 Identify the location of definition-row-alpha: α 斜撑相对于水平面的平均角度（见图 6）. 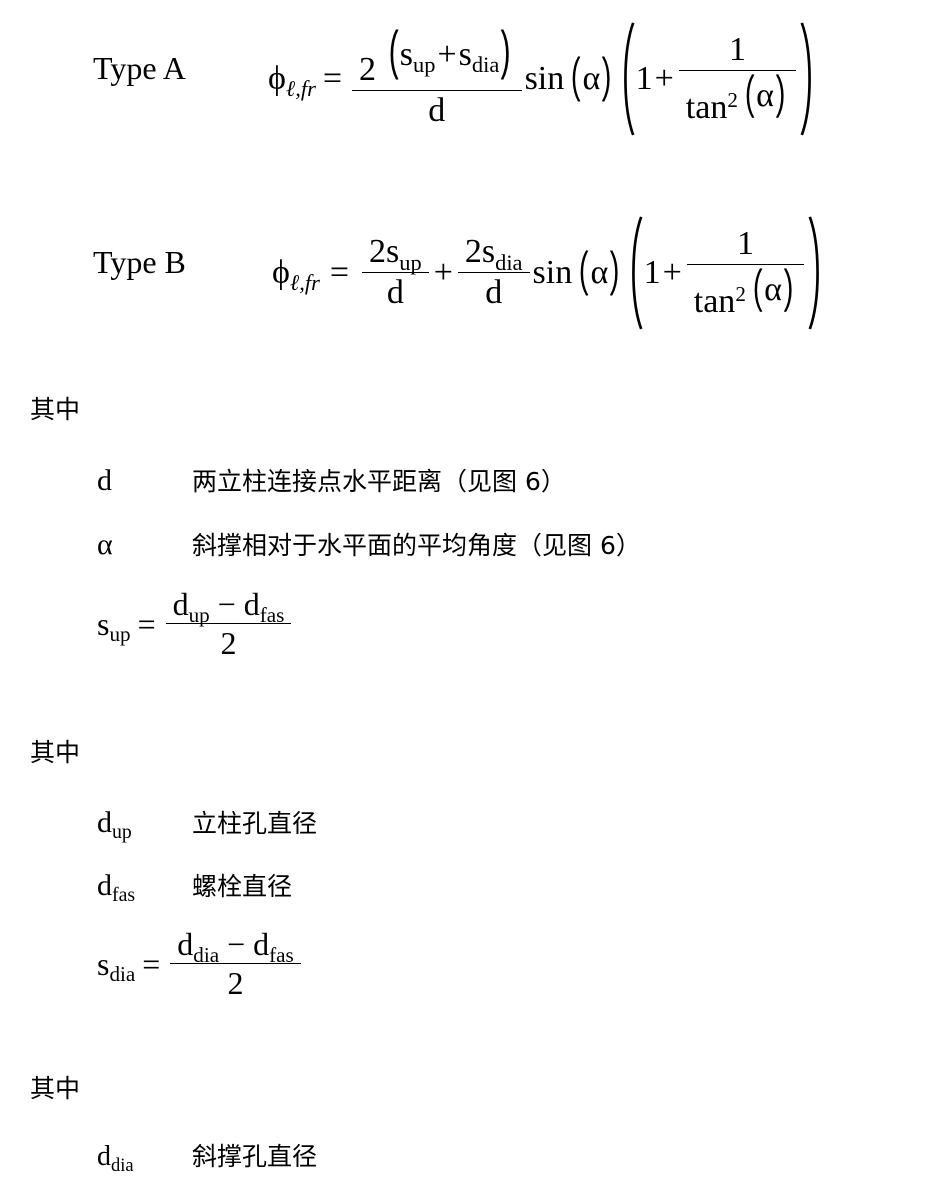
(369, 545).